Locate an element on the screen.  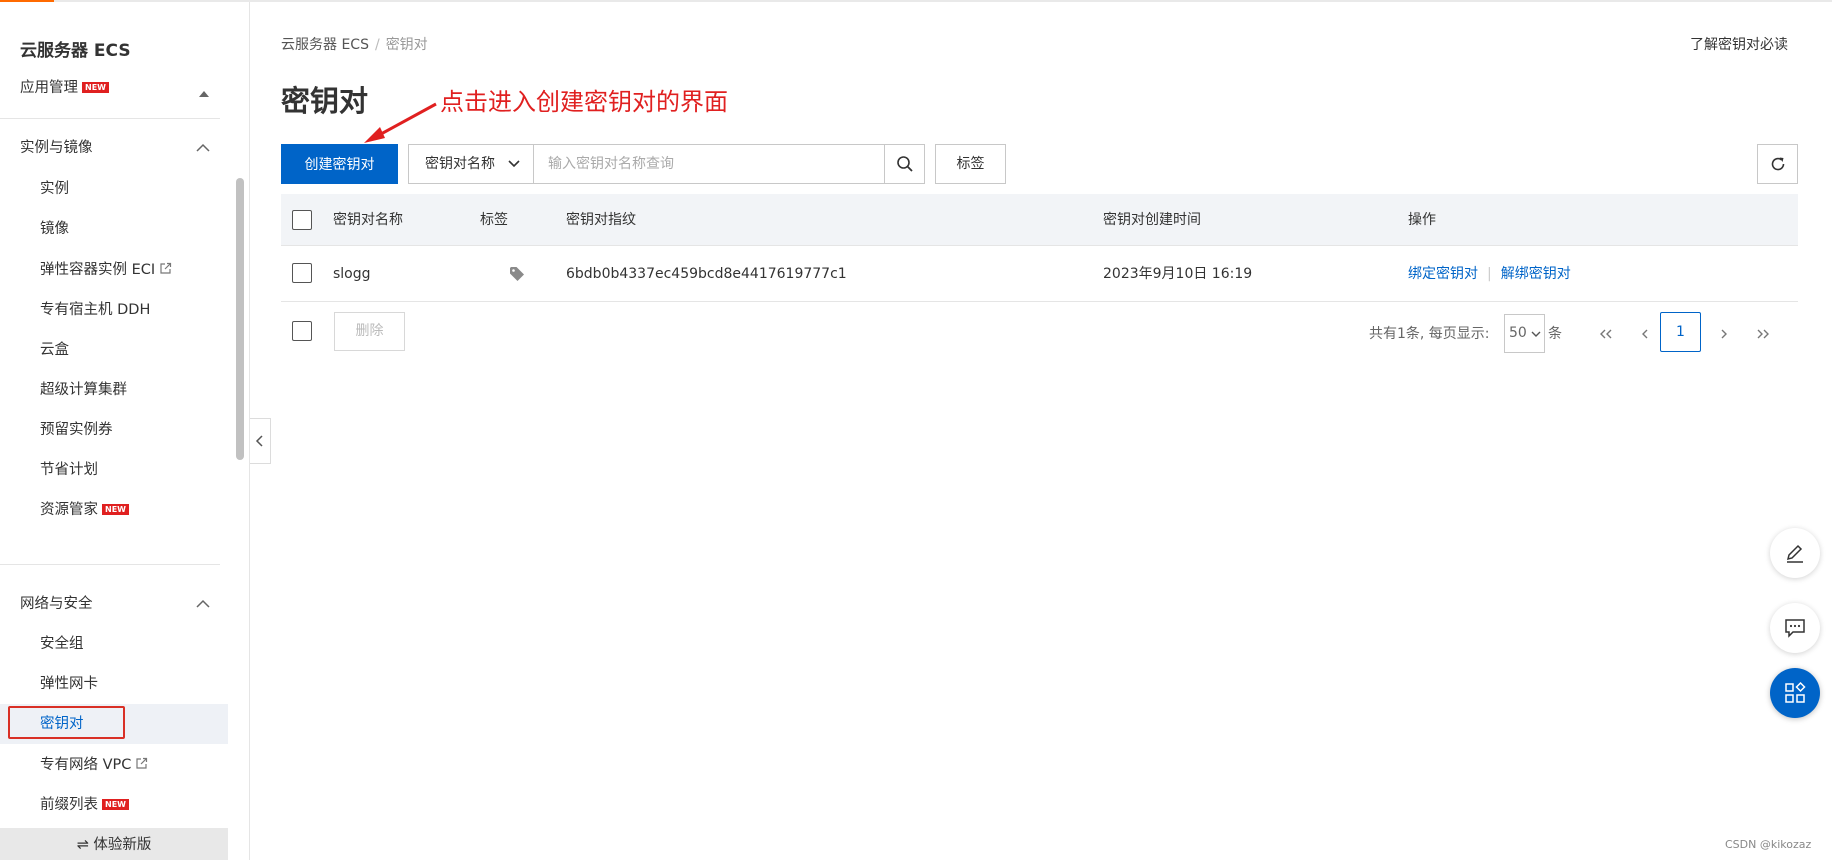
sidebar-item-scc: 超级计算集群 is located at coordinates (83, 390).